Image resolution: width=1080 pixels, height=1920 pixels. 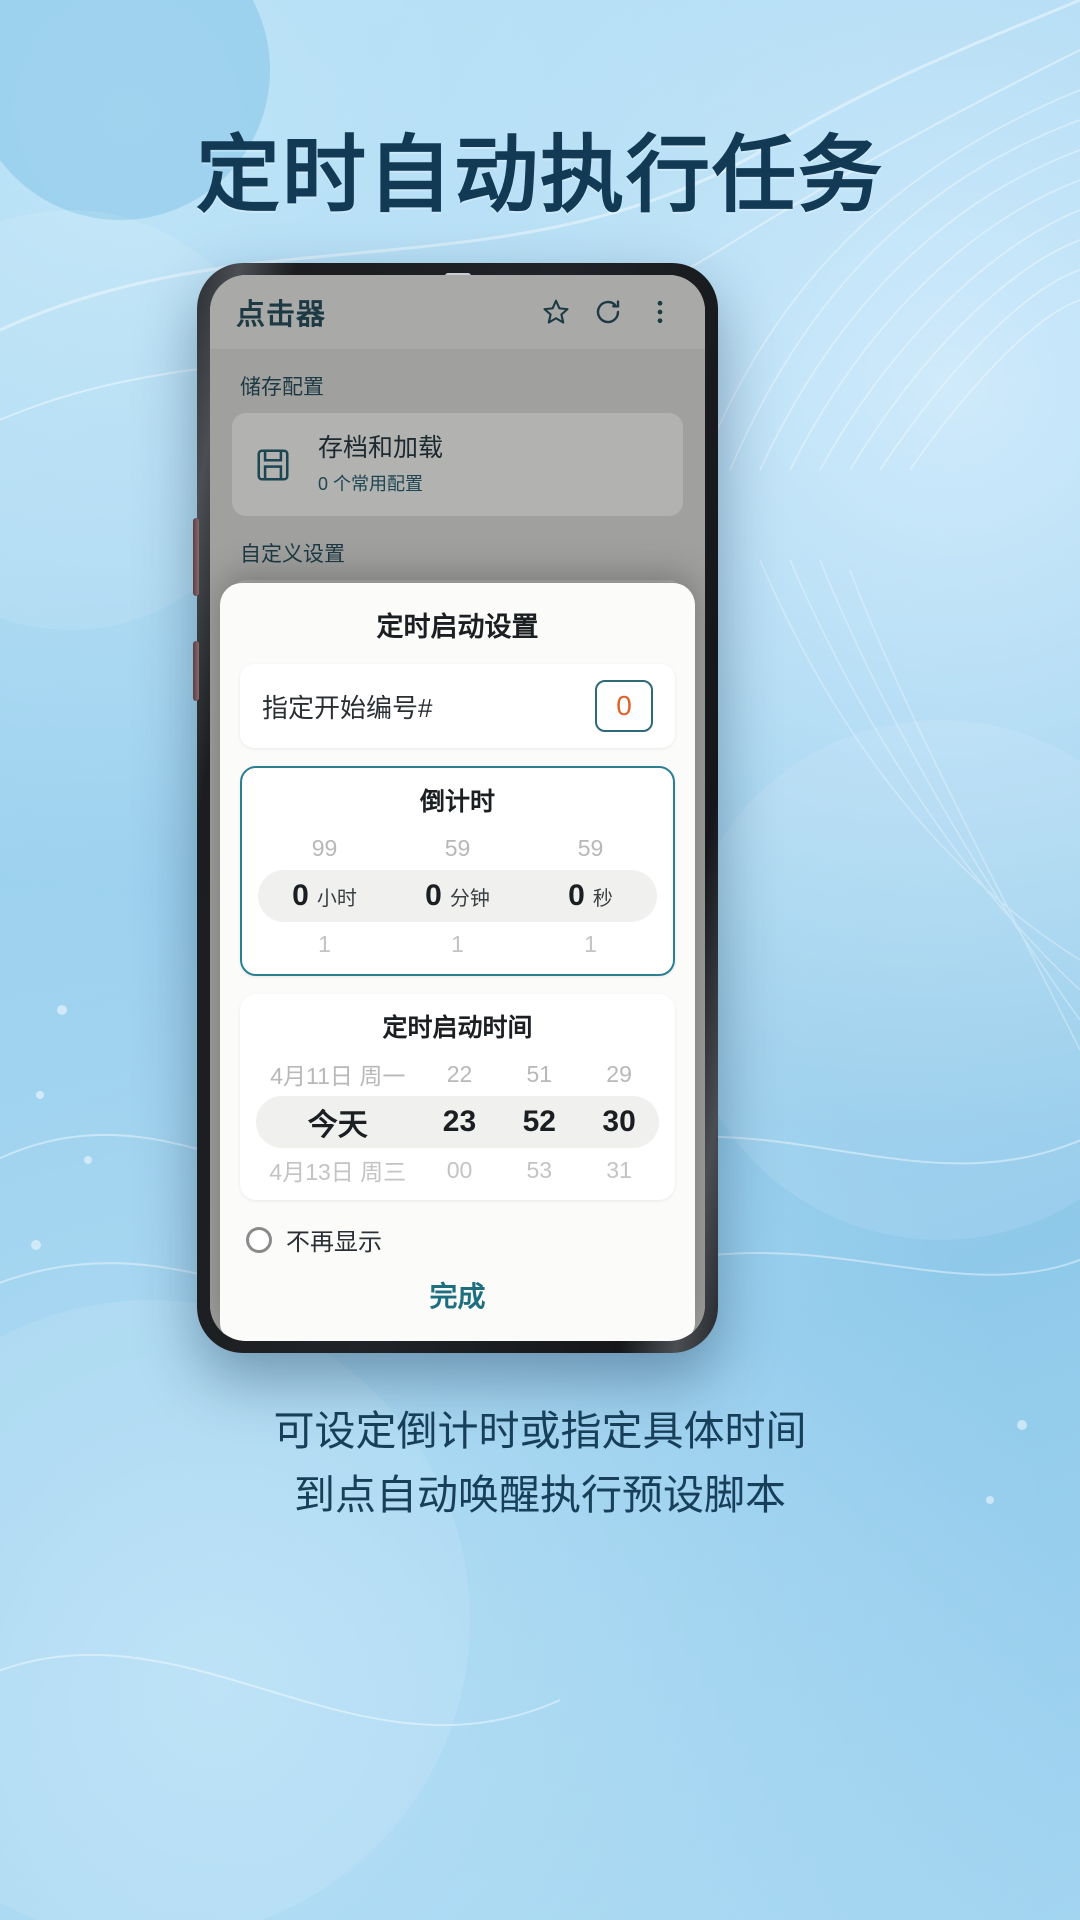 I want to click on countdown-seconds-below: 1, so click(x=590, y=944).